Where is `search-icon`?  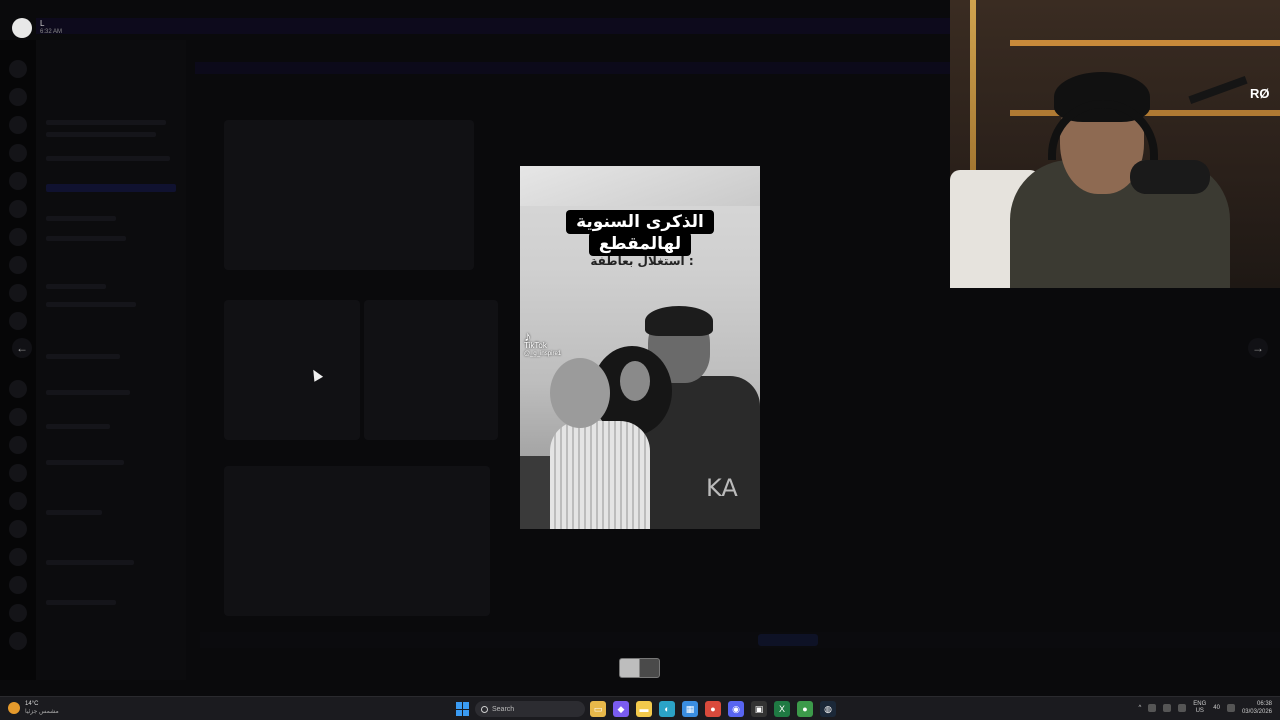
search-icon is located at coordinates (484, 709).